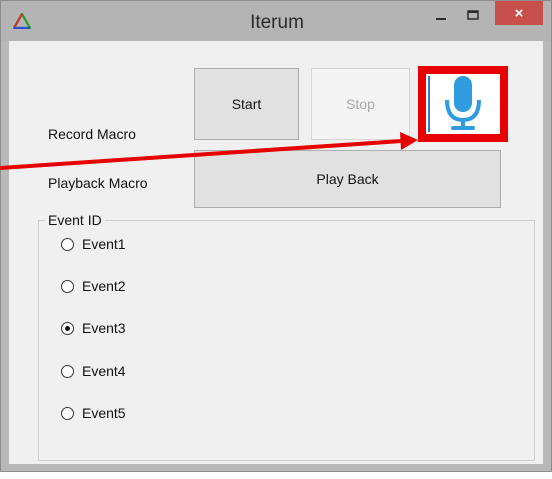 The width and height of the screenshot is (552, 479). I want to click on title-bar: Iterum ×, so click(276, 21).